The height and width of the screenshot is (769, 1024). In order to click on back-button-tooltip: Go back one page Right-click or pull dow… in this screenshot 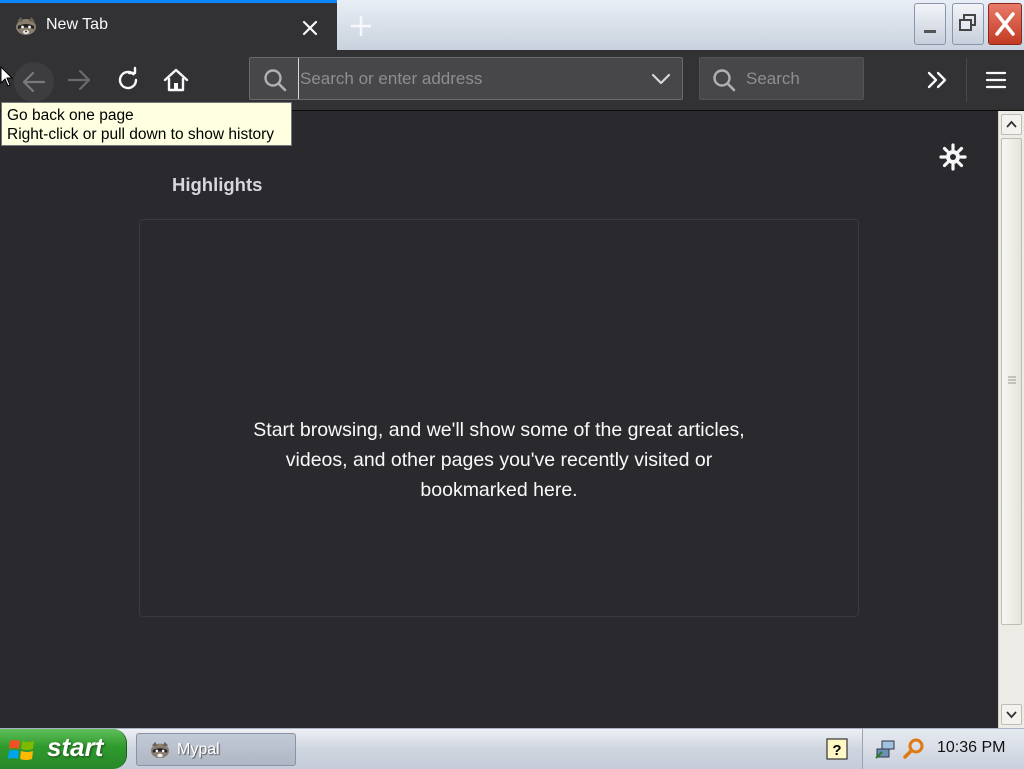, I will do `click(146, 124)`.